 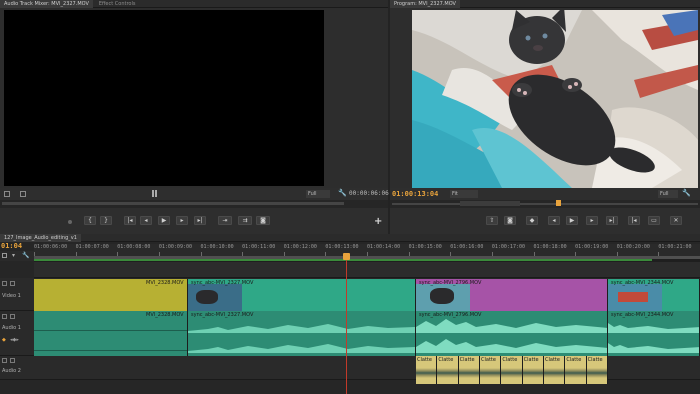 I want to click on program-scrub-bar, so click(x=545, y=204).